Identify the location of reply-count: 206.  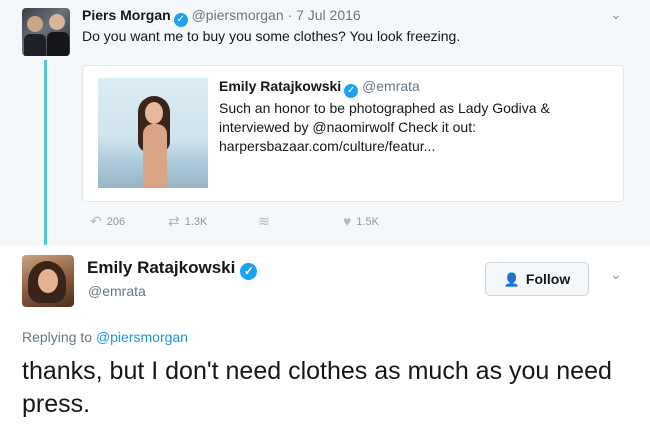
(116, 222).